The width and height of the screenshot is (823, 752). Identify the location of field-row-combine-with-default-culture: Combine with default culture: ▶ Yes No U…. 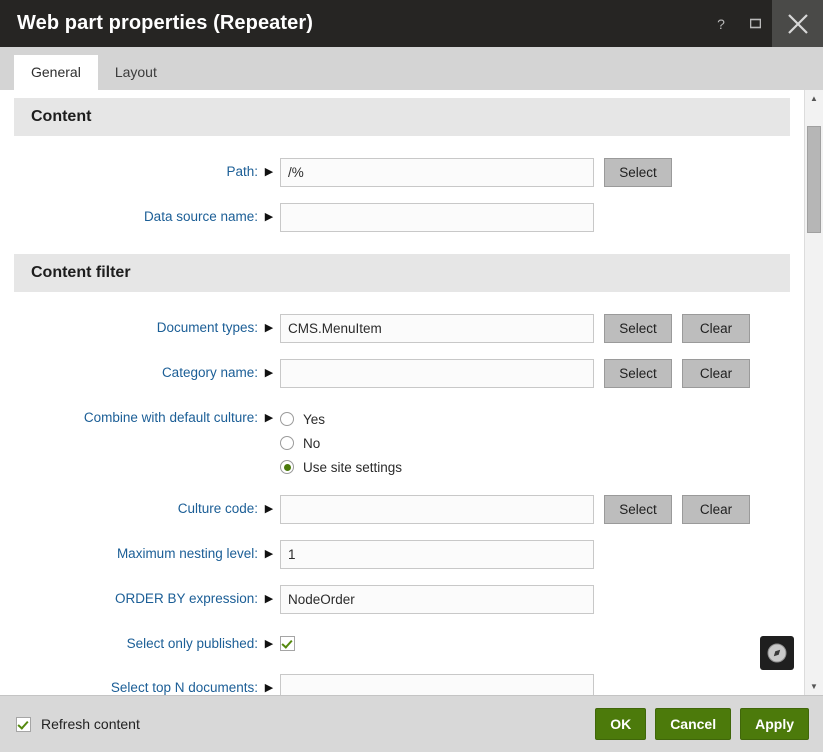
(402, 441).